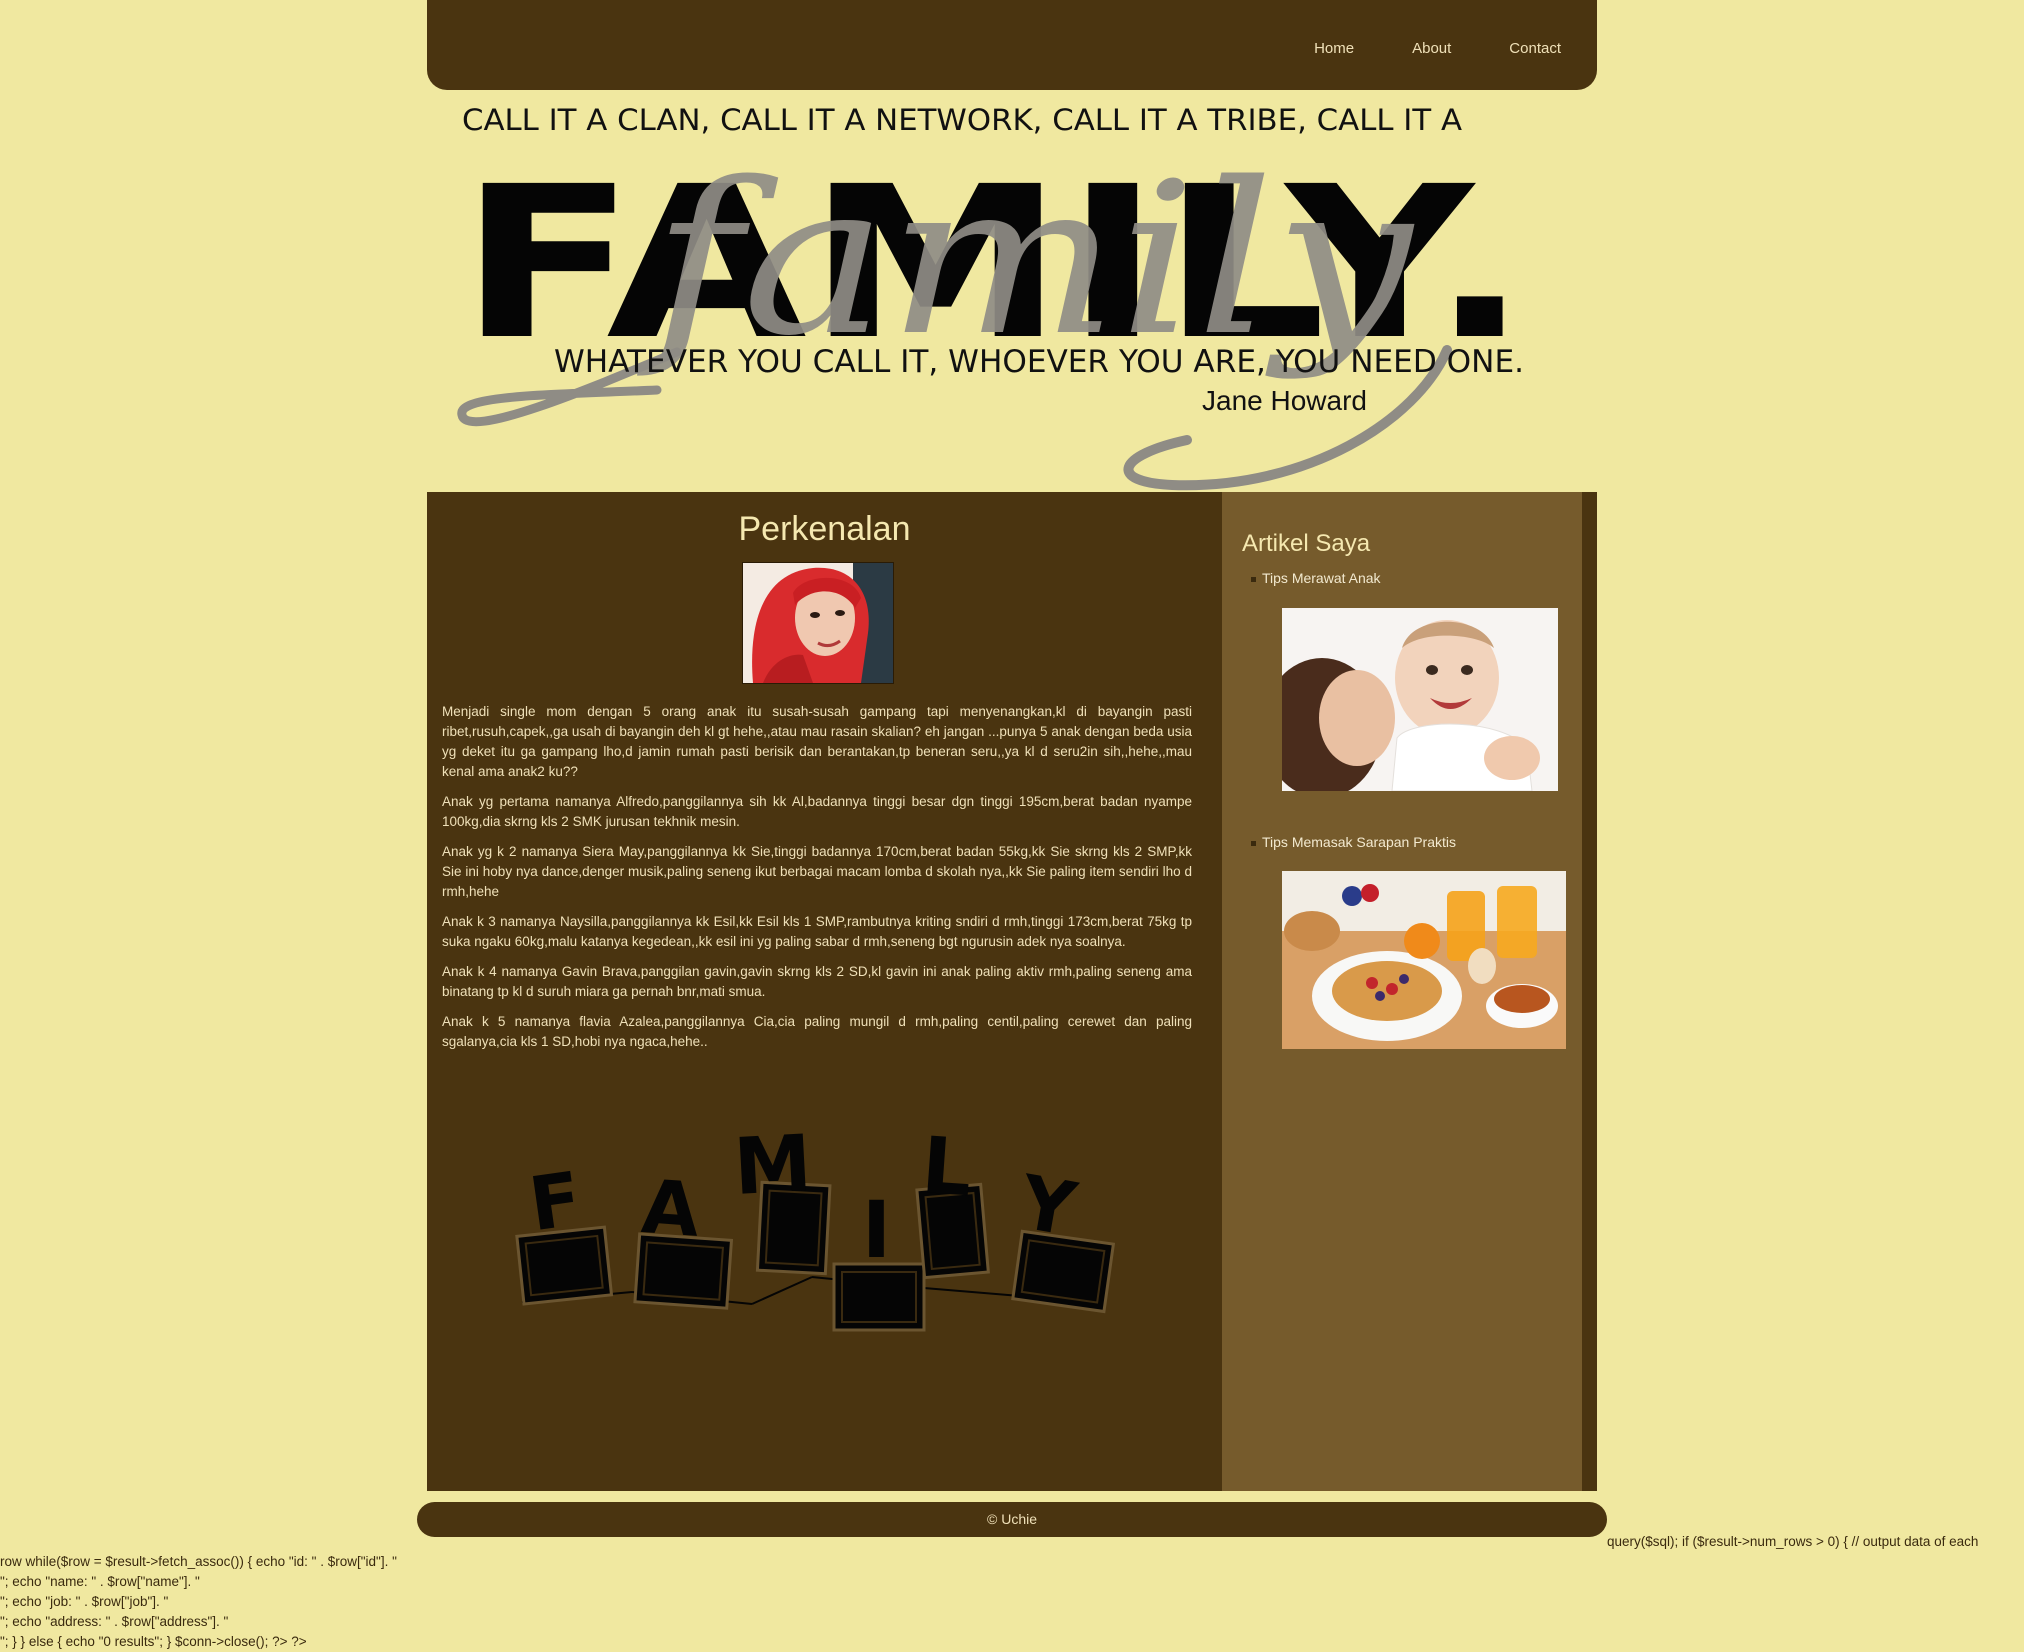 The image size is (2024, 1652). I want to click on deco-letter-l: L, so click(947, 1173).